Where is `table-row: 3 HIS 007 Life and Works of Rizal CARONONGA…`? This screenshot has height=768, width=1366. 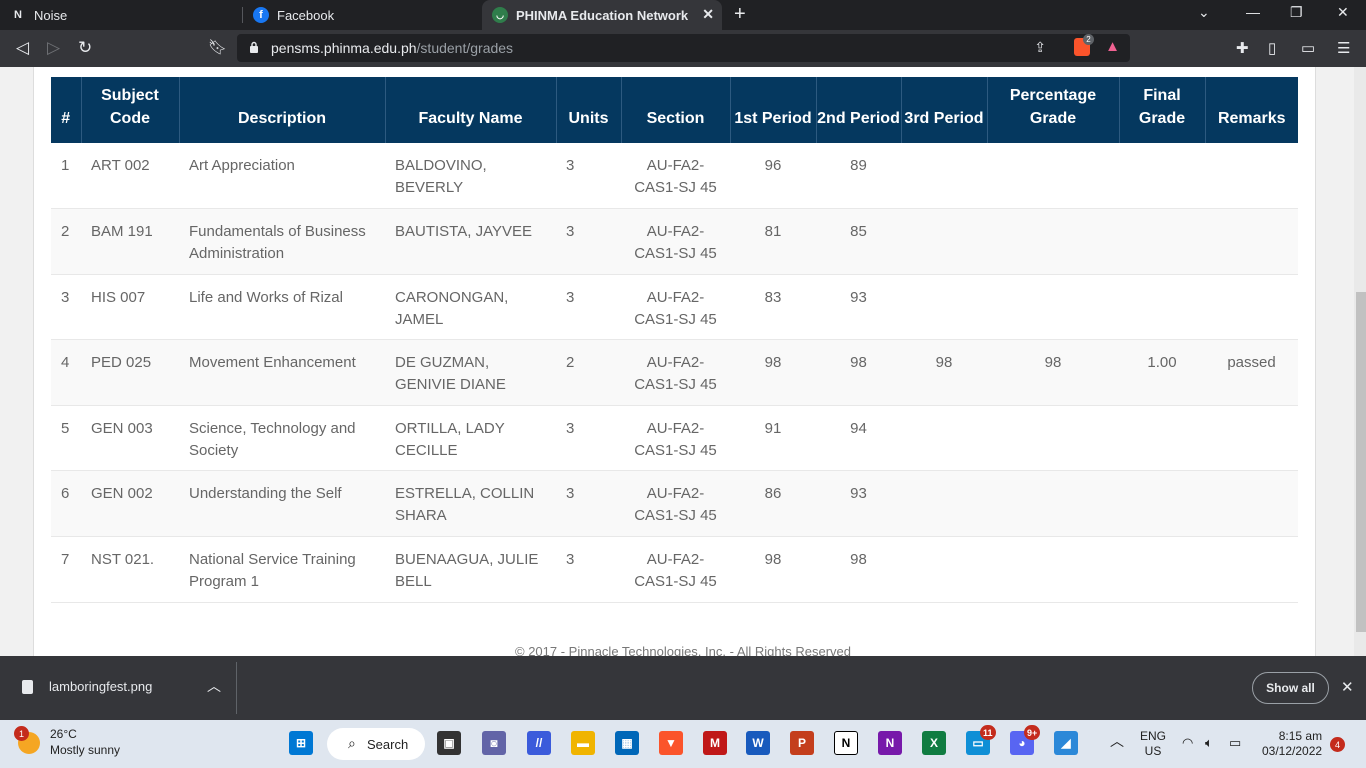 table-row: 3 HIS 007 Life and Works of Rizal CARONONGA… is located at coordinates (674, 307).